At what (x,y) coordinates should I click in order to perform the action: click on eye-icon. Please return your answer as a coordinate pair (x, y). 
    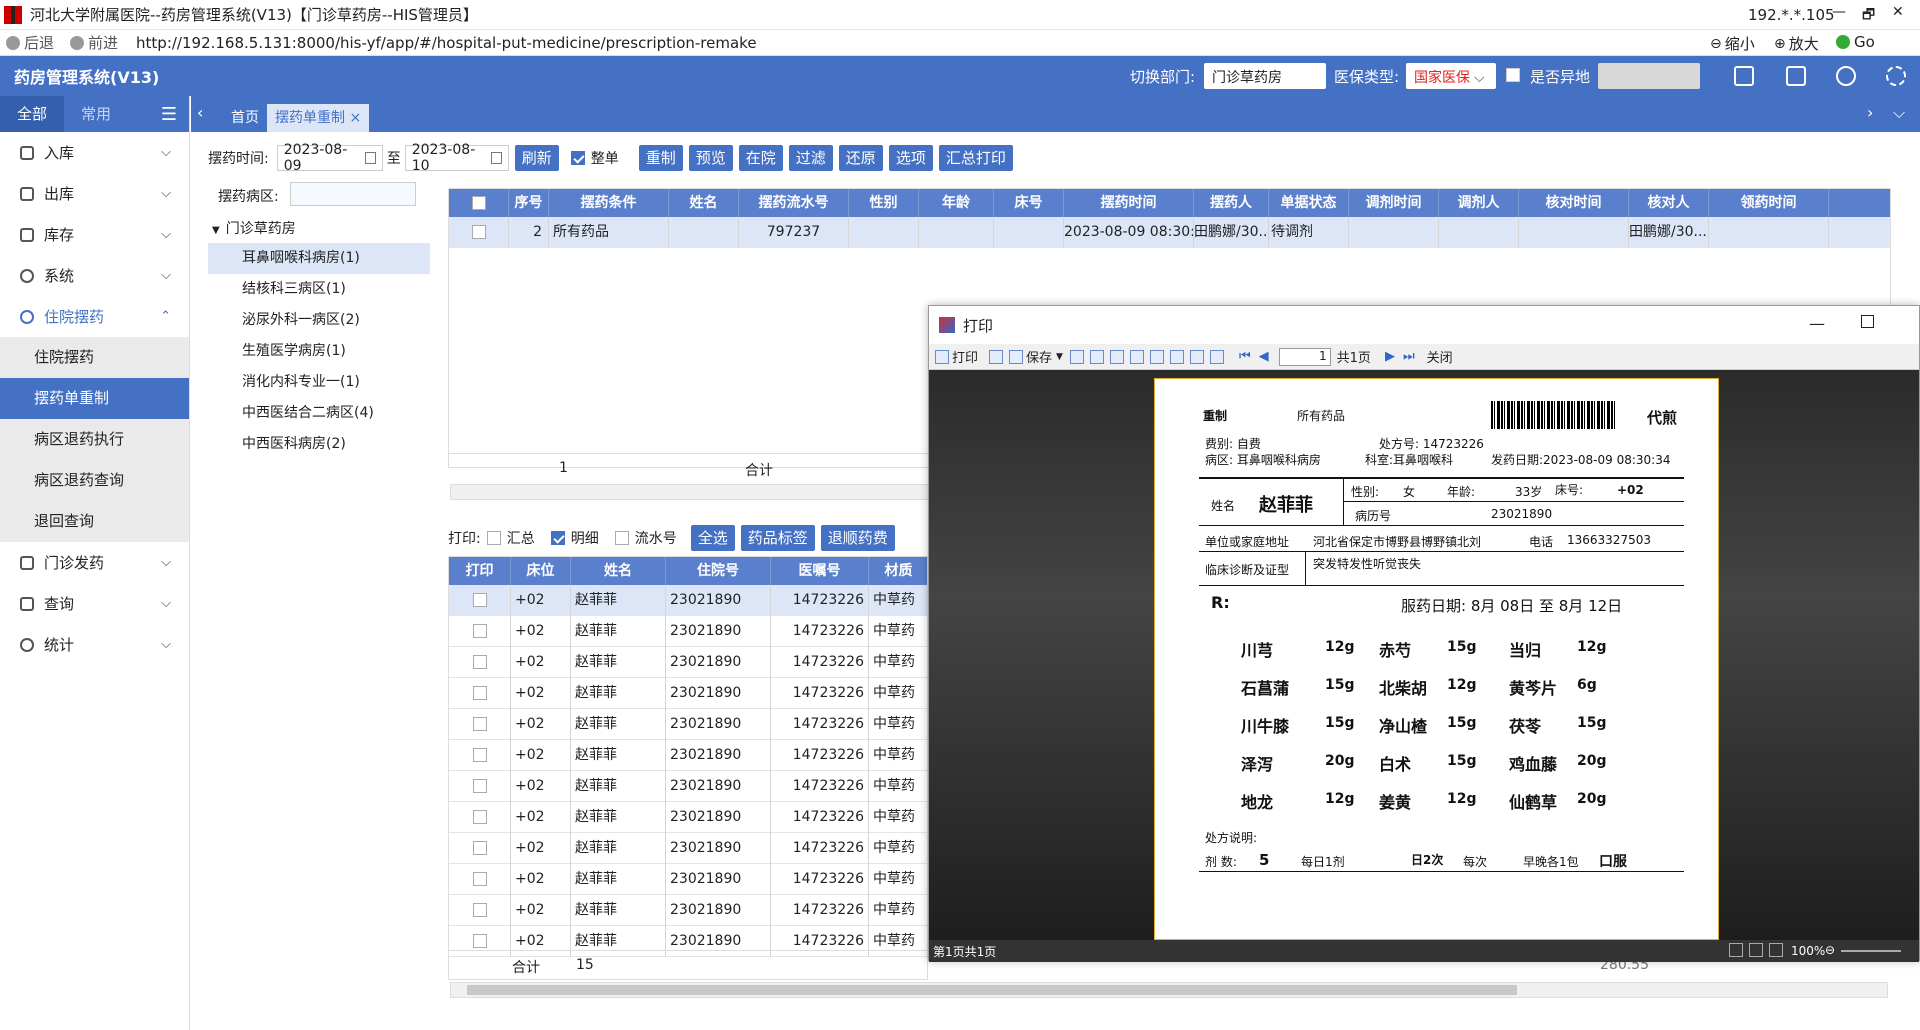
    Looking at the image, I should click on (1846, 76).